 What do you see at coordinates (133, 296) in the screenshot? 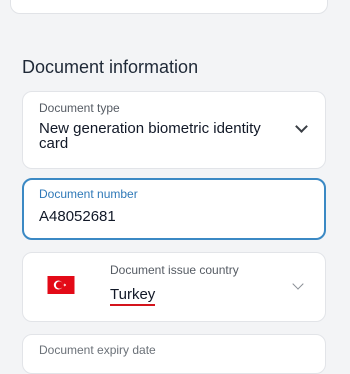
I see `issue-country-value: Turkey` at bounding box center [133, 296].